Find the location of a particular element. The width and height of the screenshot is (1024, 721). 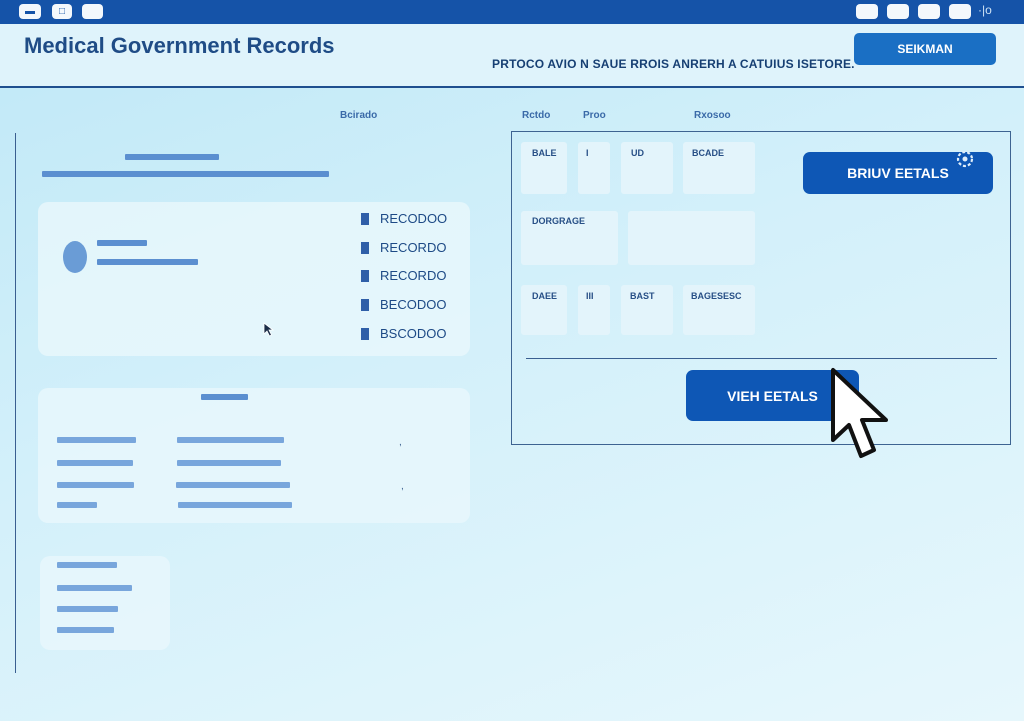

list-item: RECODOO is located at coordinates (404, 218).